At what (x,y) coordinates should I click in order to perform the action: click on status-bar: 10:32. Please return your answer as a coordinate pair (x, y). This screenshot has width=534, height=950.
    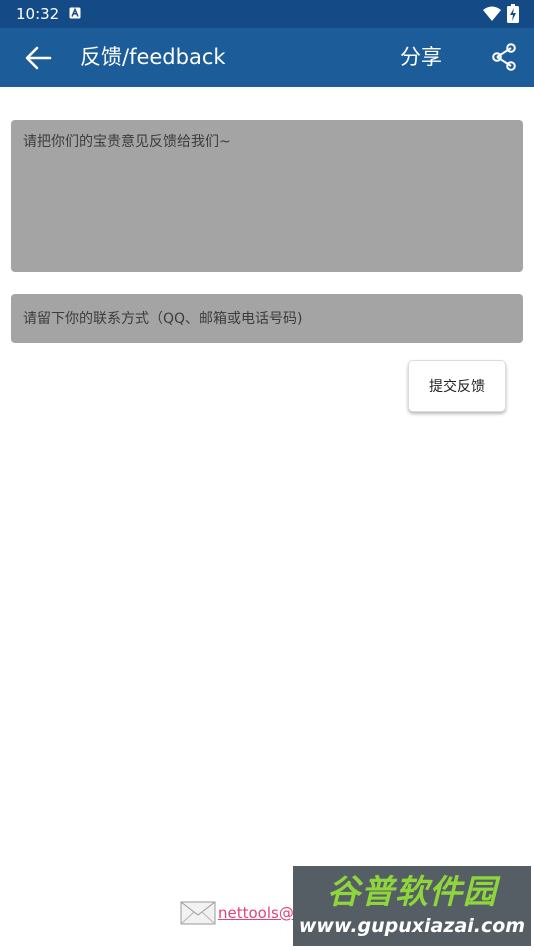
    Looking at the image, I should click on (267, 14).